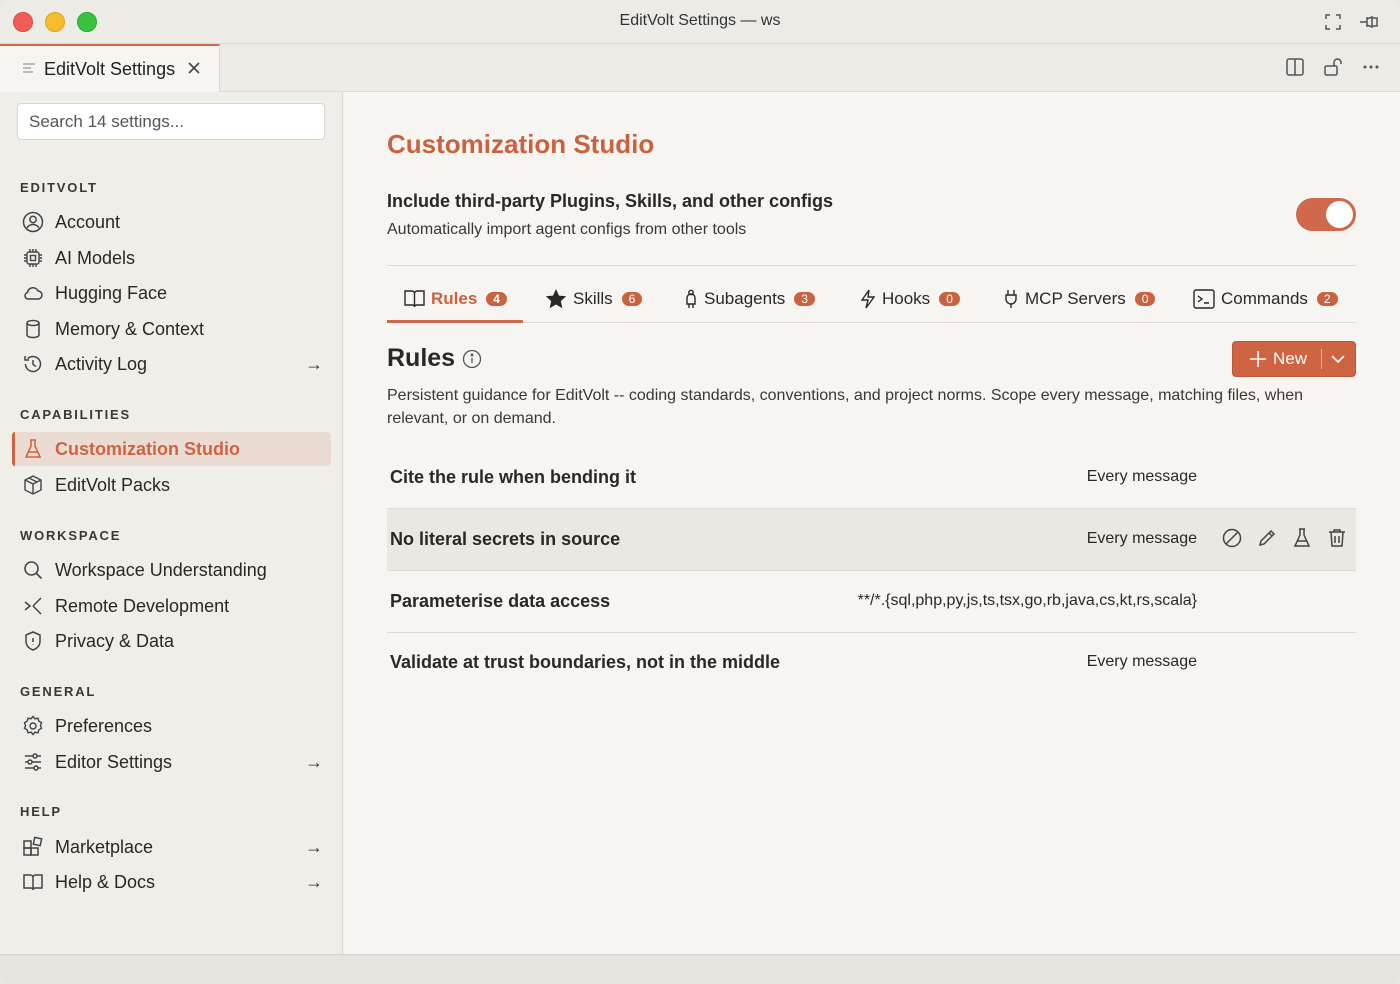 Image resolution: width=1400 pixels, height=984 pixels. What do you see at coordinates (171, 485) in the screenshot?
I see `sidebar-item-editvolt-packs: EditVolt Packs` at bounding box center [171, 485].